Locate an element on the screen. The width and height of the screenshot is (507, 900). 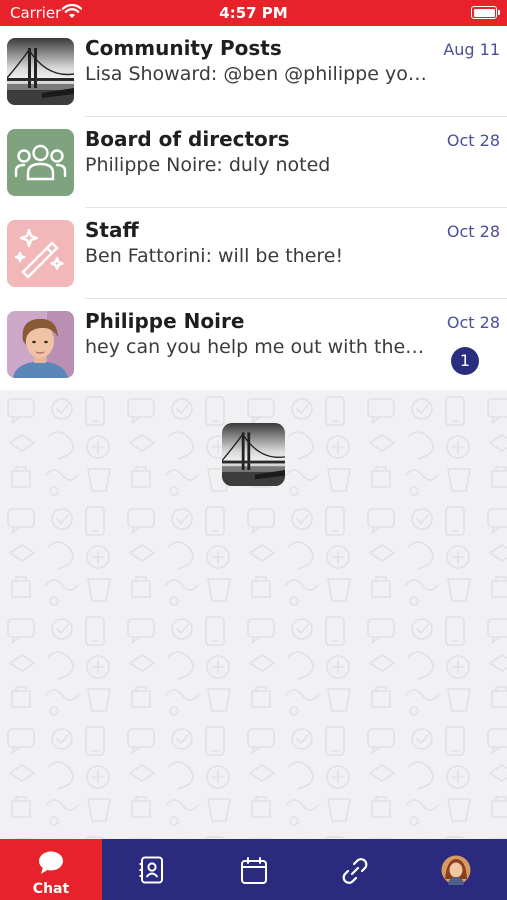
chat-bubble-icon is located at coordinates (51, 865).